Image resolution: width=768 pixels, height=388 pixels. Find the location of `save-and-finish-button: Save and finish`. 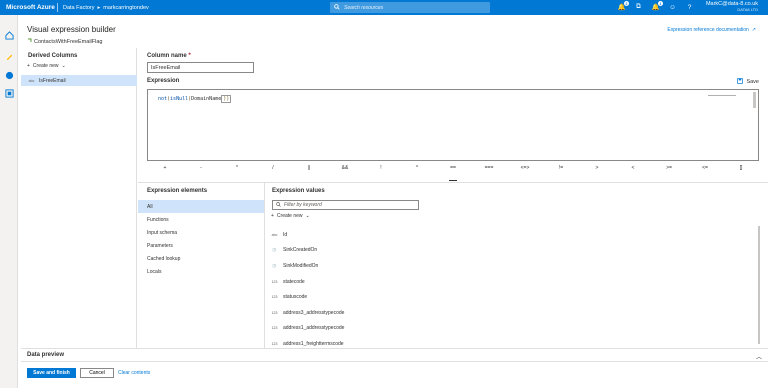

save-and-finish-button: Save and finish is located at coordinates (51, 373).